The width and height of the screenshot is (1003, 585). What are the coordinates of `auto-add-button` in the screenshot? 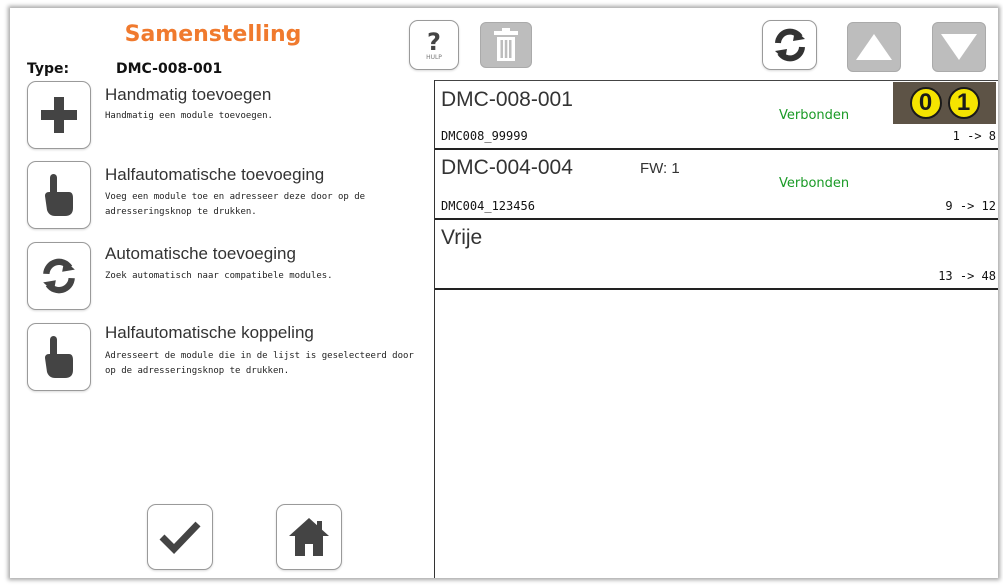 It's located at (59, 276).